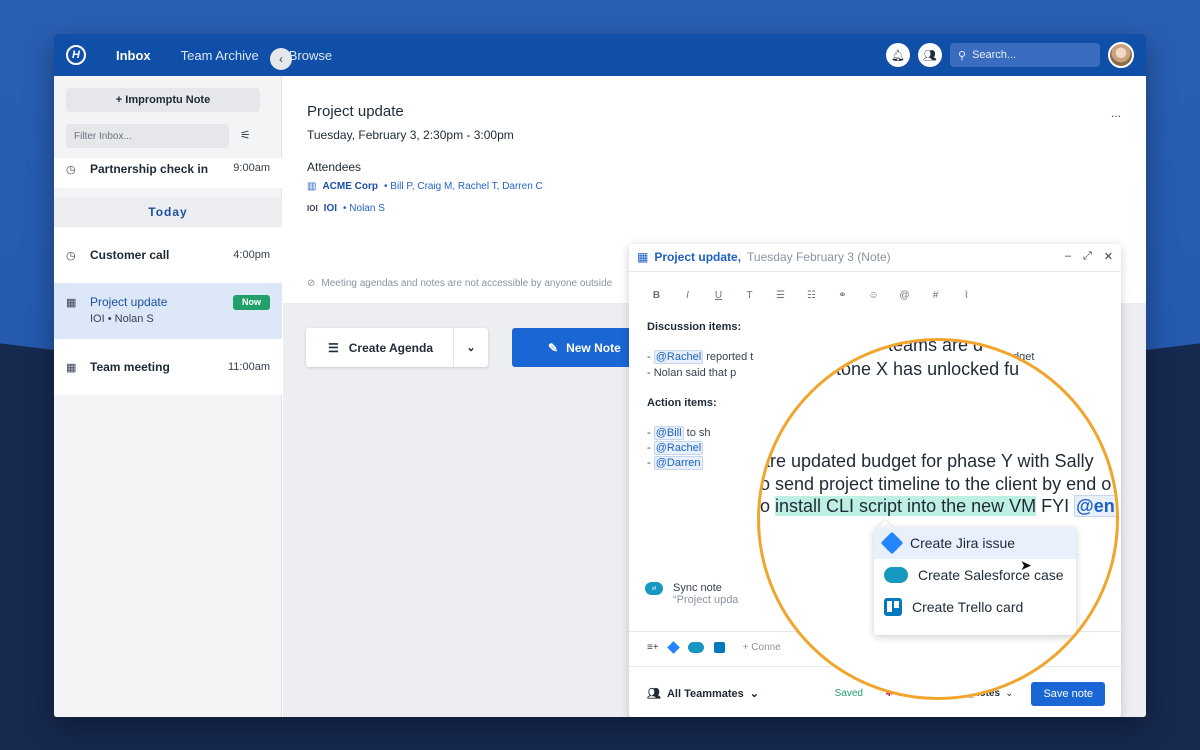 The width and height of the screenshot is (1200, 750). I want to click on status-badge: Now, so click(251, 302).